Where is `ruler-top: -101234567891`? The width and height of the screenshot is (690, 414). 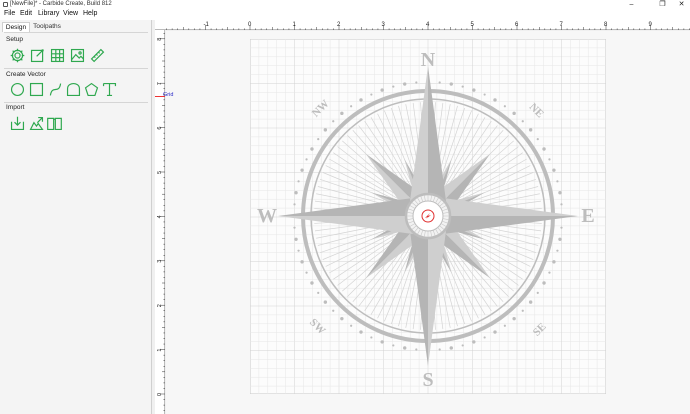
ruler-top: -101234567891 is located at coordinates (422, 25).